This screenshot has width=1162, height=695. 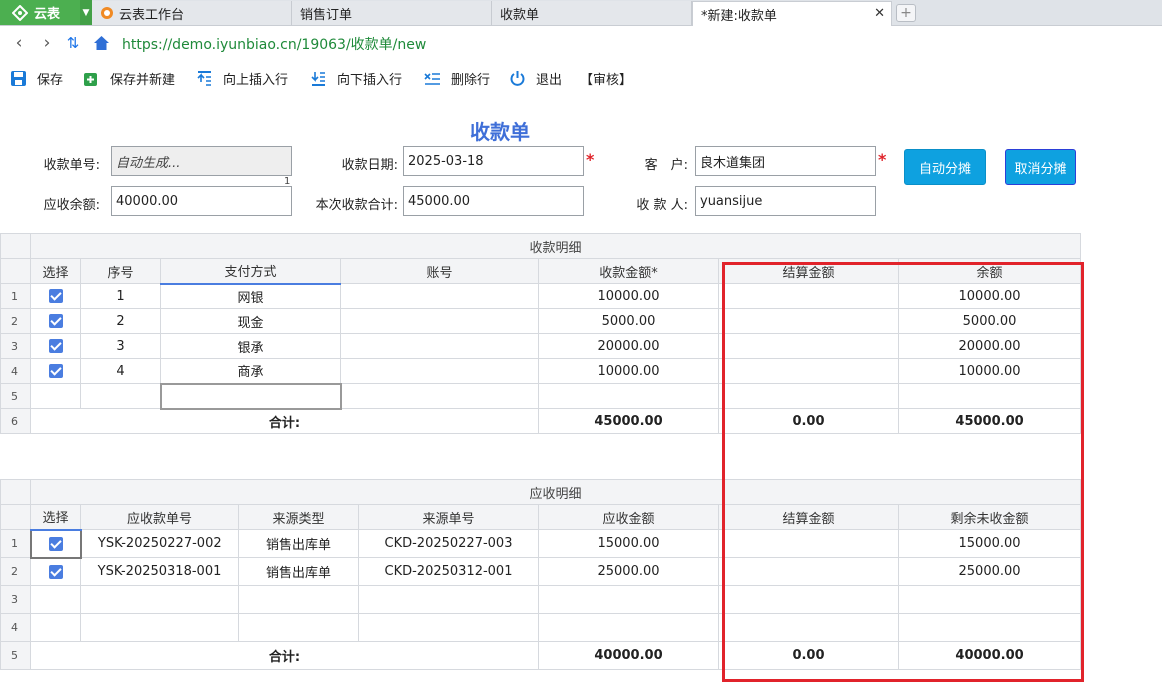 I want to click on amount-cell: 5000.00, so click(x=628, y=321).